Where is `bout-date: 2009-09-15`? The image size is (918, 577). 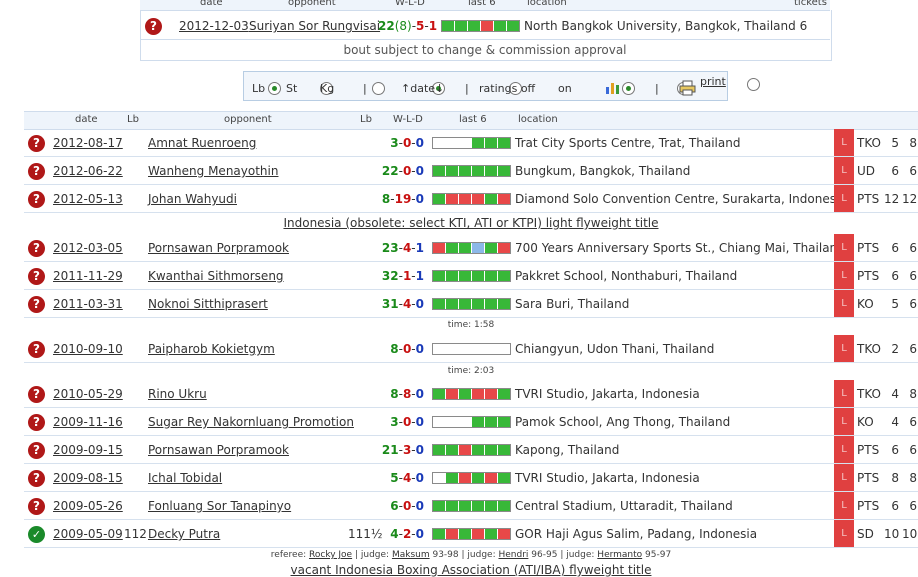 bout-date: 2009-09-15 is located at coordinates (88, 450).